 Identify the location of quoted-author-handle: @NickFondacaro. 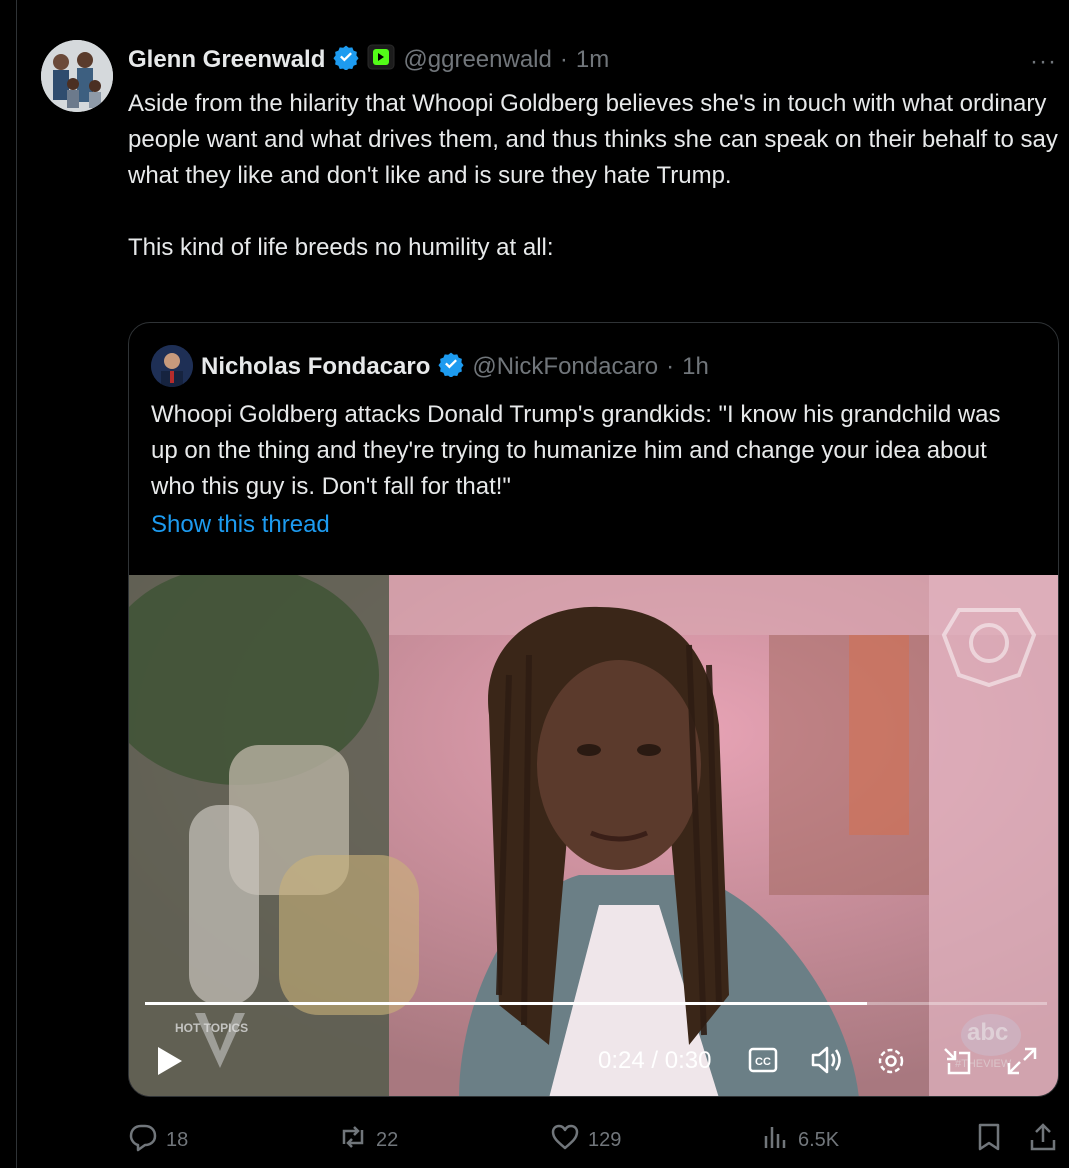
(565, 367).